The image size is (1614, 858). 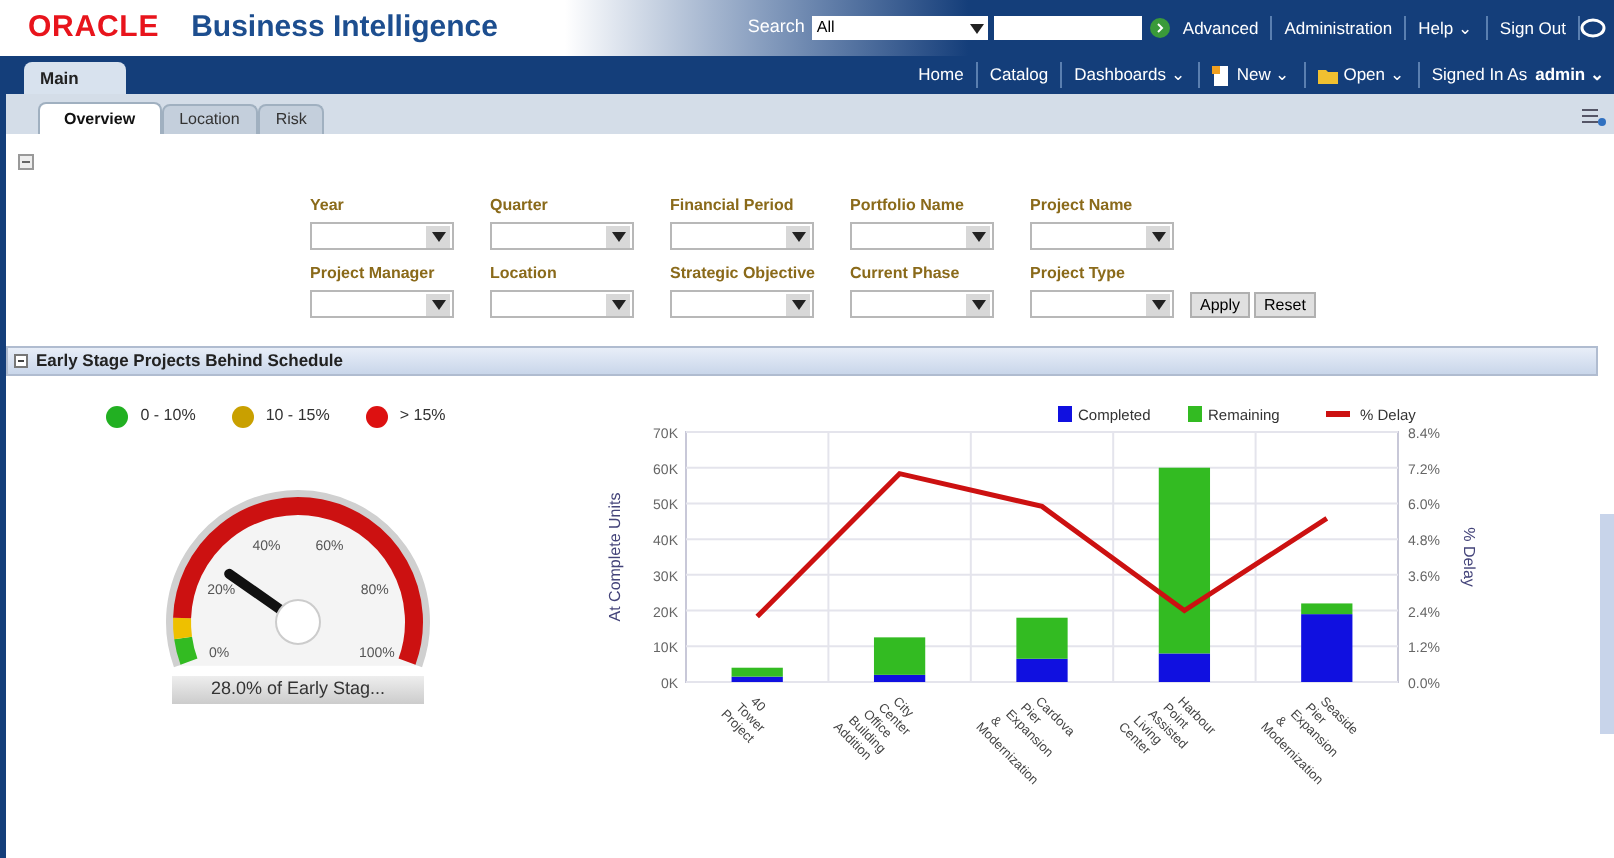 What do you see at coordinates (1131, 75) in the screenshot?
I see `nav-link: Dashboards ⌄` at bounding box center [1131, 75].